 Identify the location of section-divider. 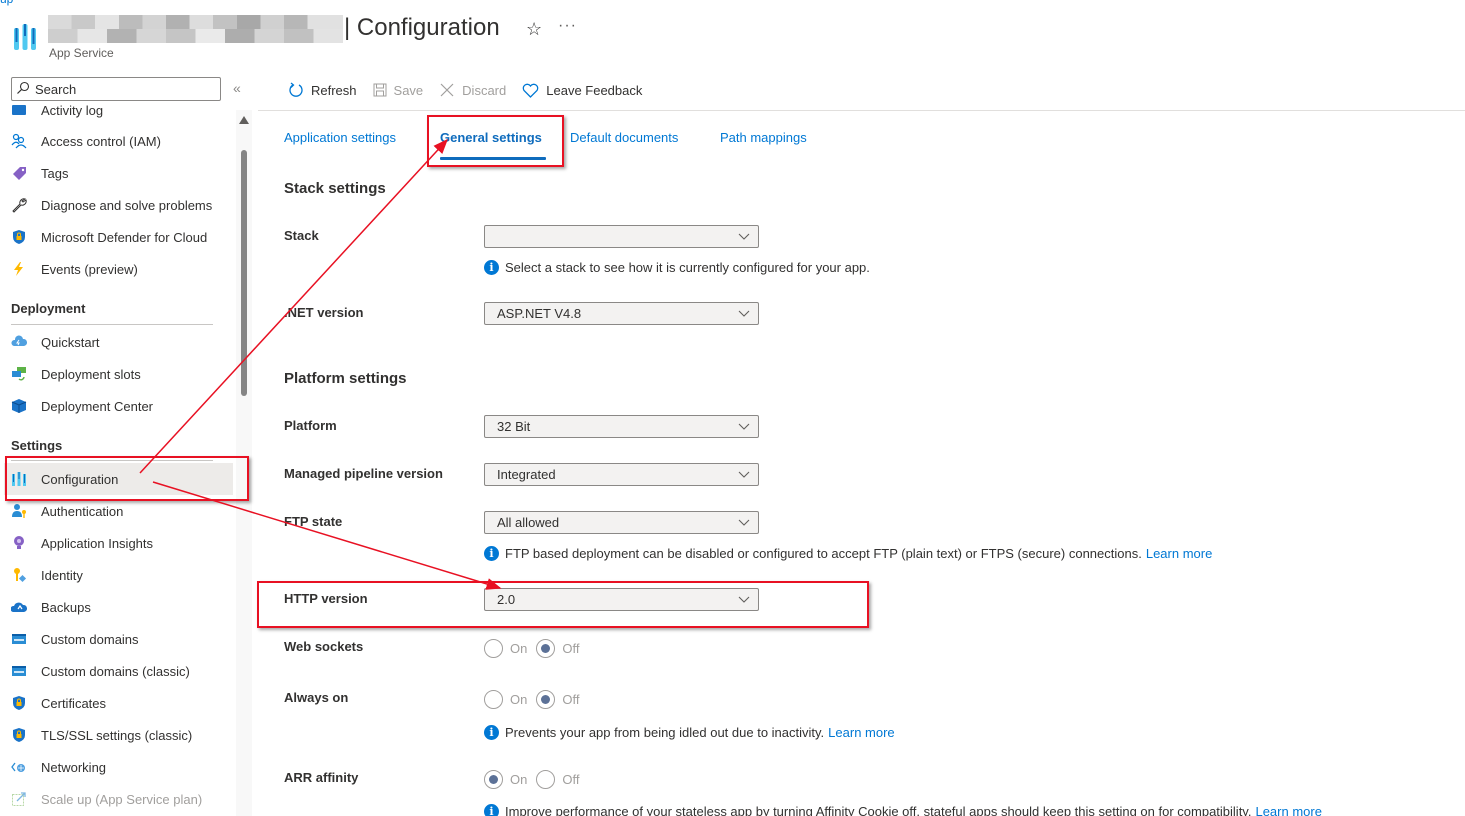
(112, 324).